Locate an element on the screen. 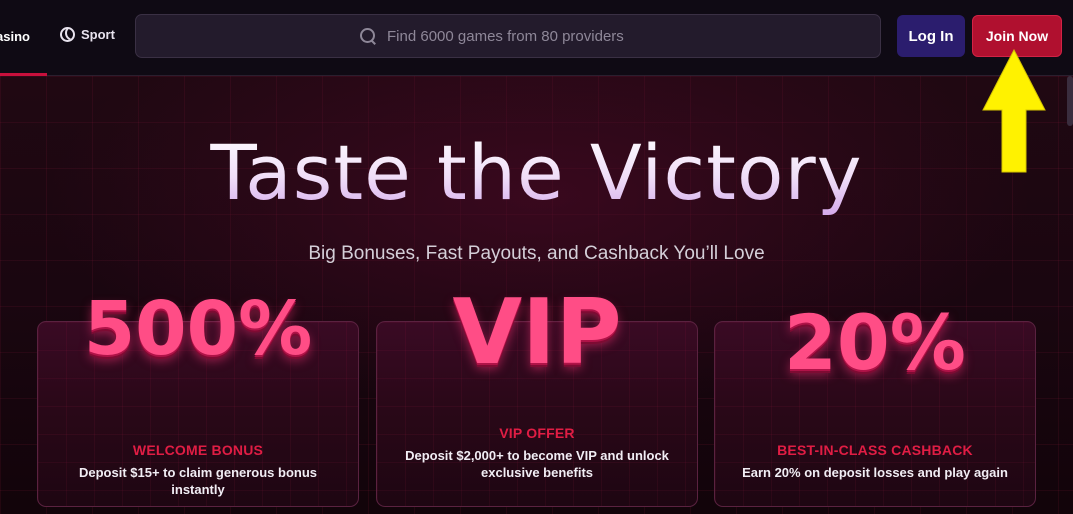 The width and height of the screenshot is (1073, 514). promo-card-title: BEST-IN-CLASS CASHBACK is located at coordinates (875, 450).